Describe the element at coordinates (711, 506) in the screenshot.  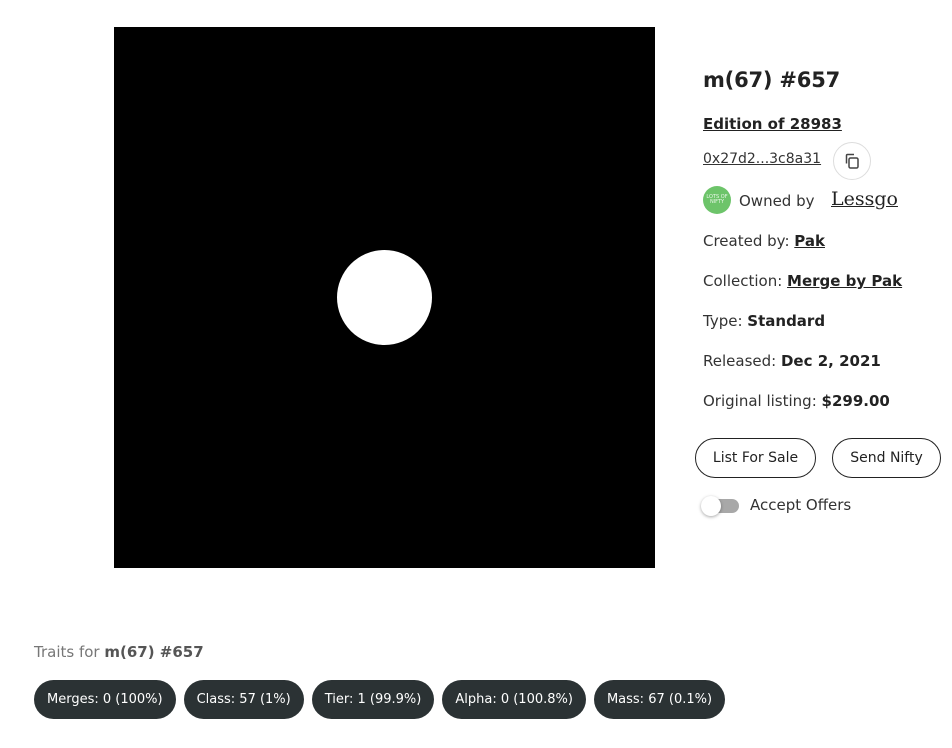
I see `toggle-knob` at that location.